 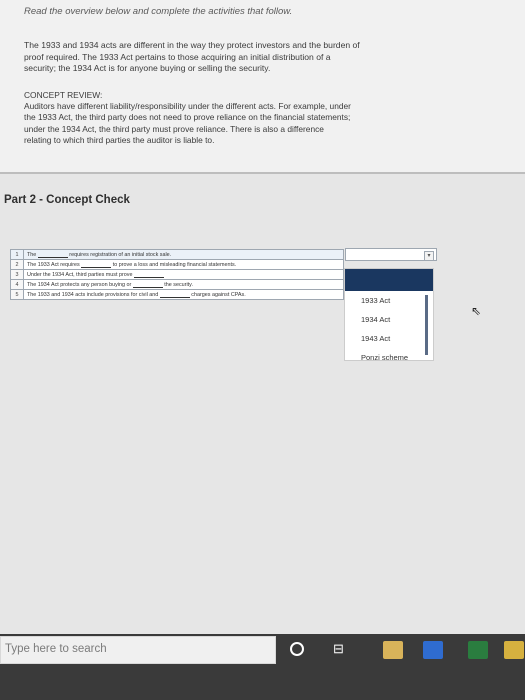 I want to click on dropdown-list: 1933 Act 1934 Act 1943 Act Ponzi scheme, so click(x=389, y=315).